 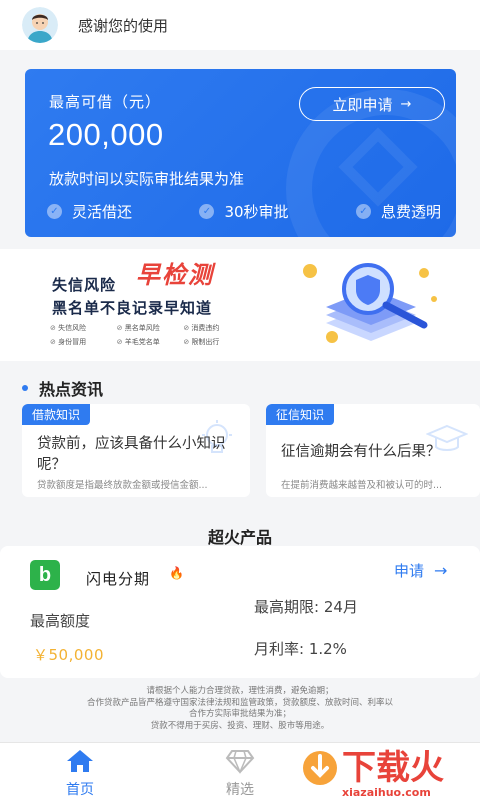 What do you see at coordinates (216, 328) in the screenshot?
I see `banner-tag: 消费违约` at bounding box center [216, 328].